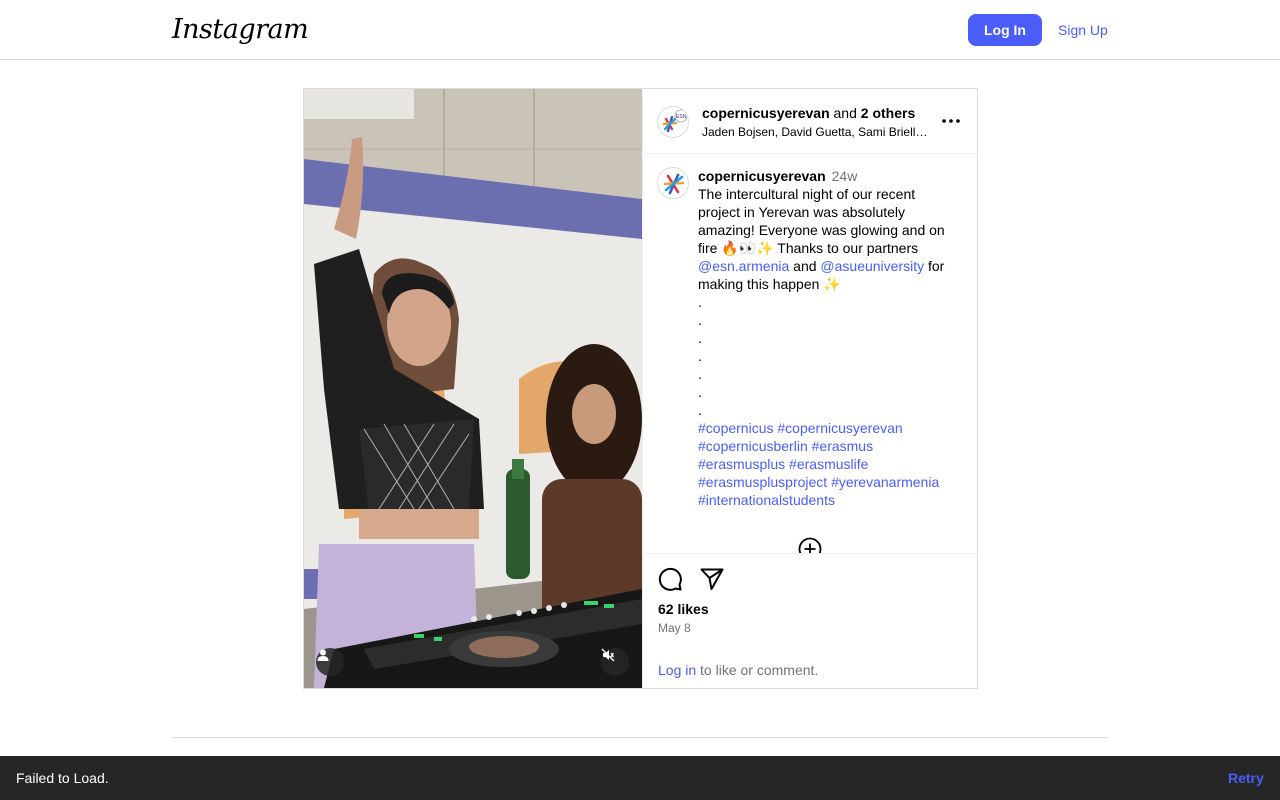 The width and height of the screenshot is (1280, 800). Describe the element at coordinates (805, 266) in the screenshot. I see `caption-text-part2: and` at that location.